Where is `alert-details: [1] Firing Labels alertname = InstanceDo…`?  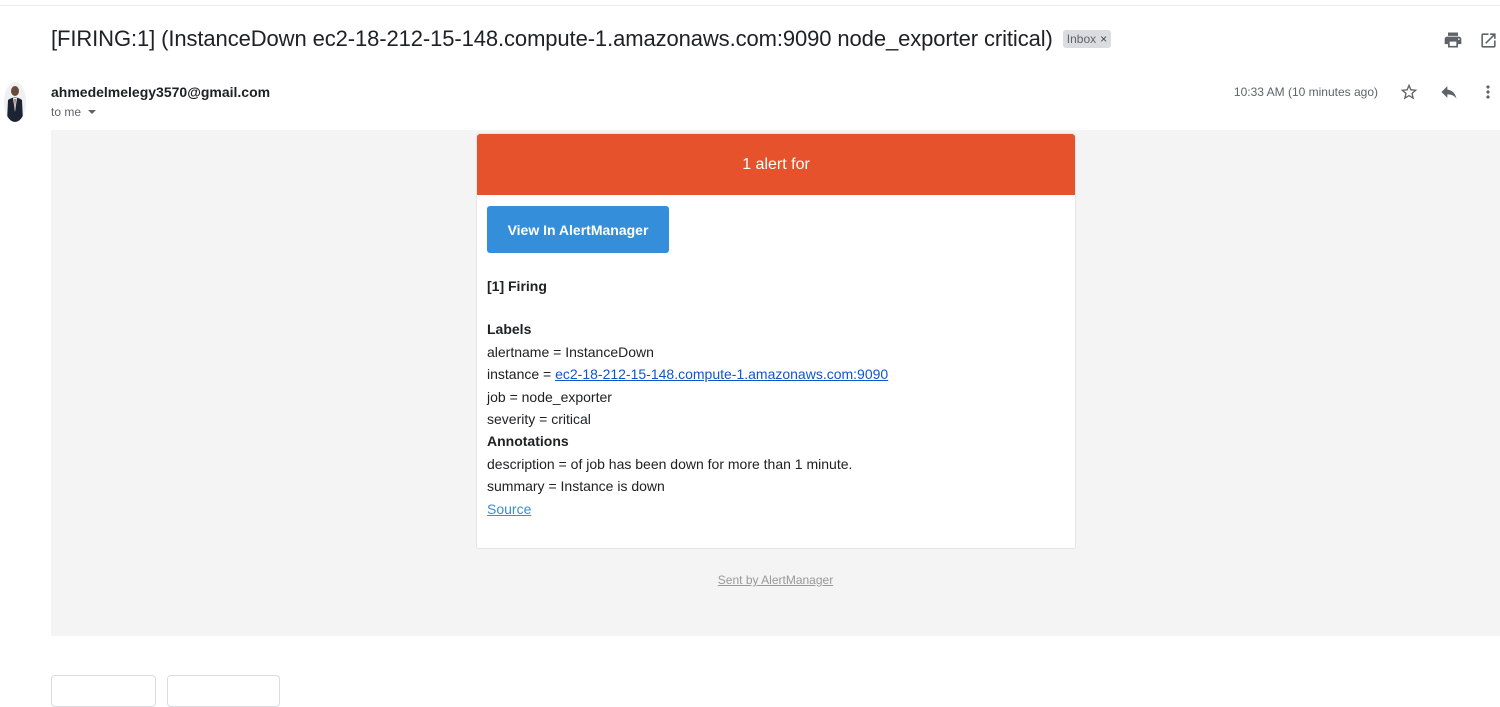
alert-details: [1] Firing Labels alertname = InstanceDo… is located at coordinates (687, 397).